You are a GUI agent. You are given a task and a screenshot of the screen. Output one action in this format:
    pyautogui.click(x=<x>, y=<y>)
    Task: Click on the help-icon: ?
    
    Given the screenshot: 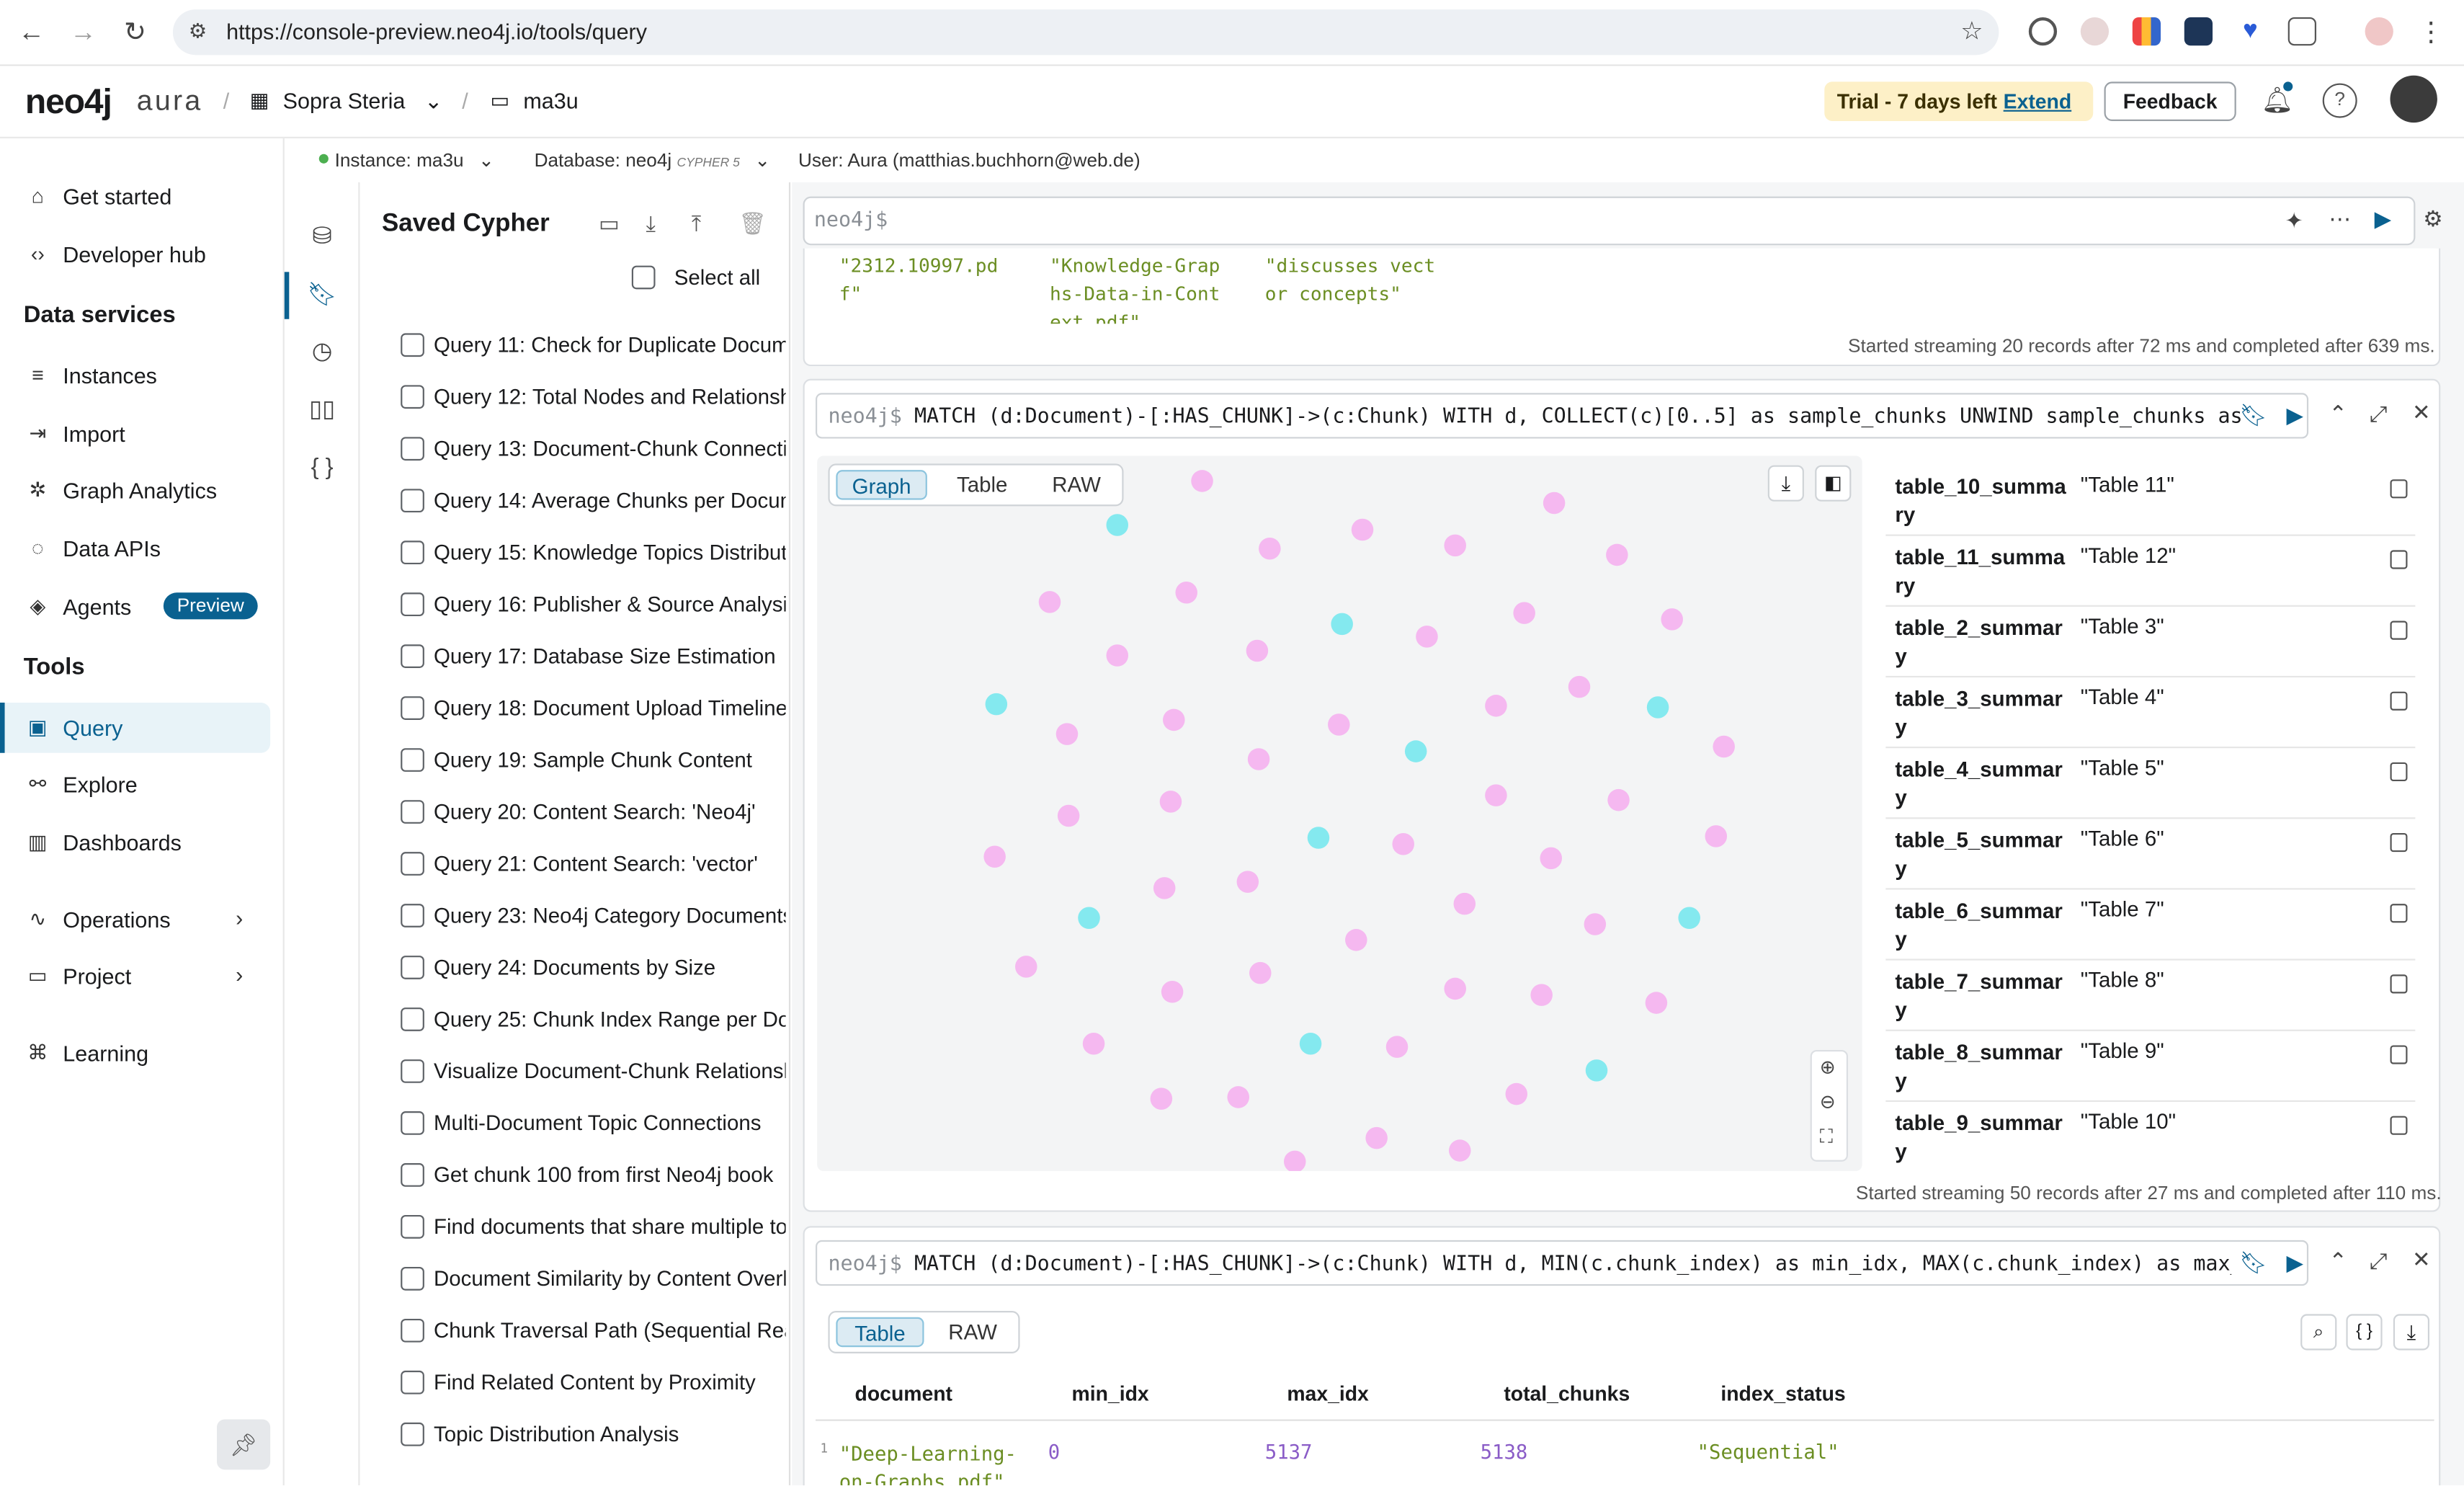 What is the action you would take?
    pyautogui.click(x=2339, y=100)
    